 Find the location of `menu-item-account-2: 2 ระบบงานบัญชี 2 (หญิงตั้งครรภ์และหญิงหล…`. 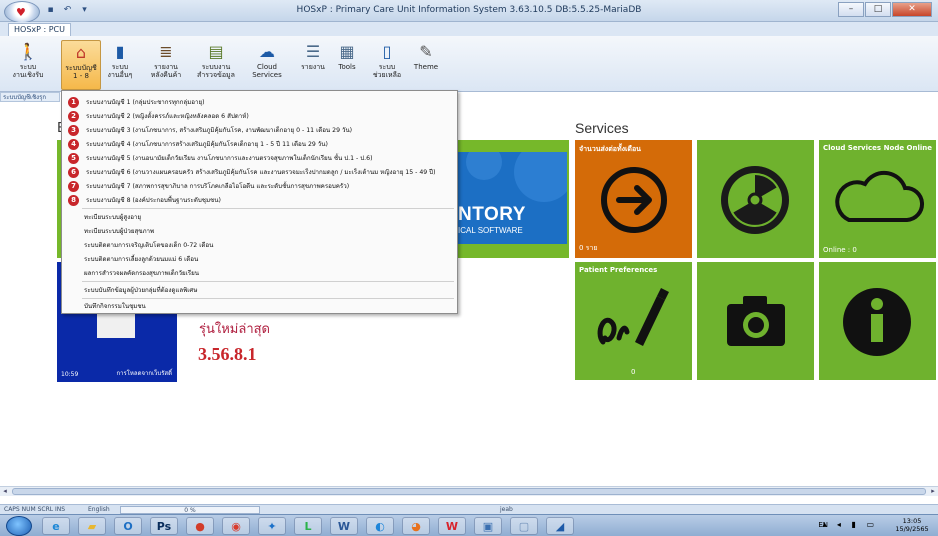

menu-item-account-2: 2 ระบบงานบัญชี 2 (หญิงตั้งครรภ์และหญิงหล… is located at coordinates (259, 116).